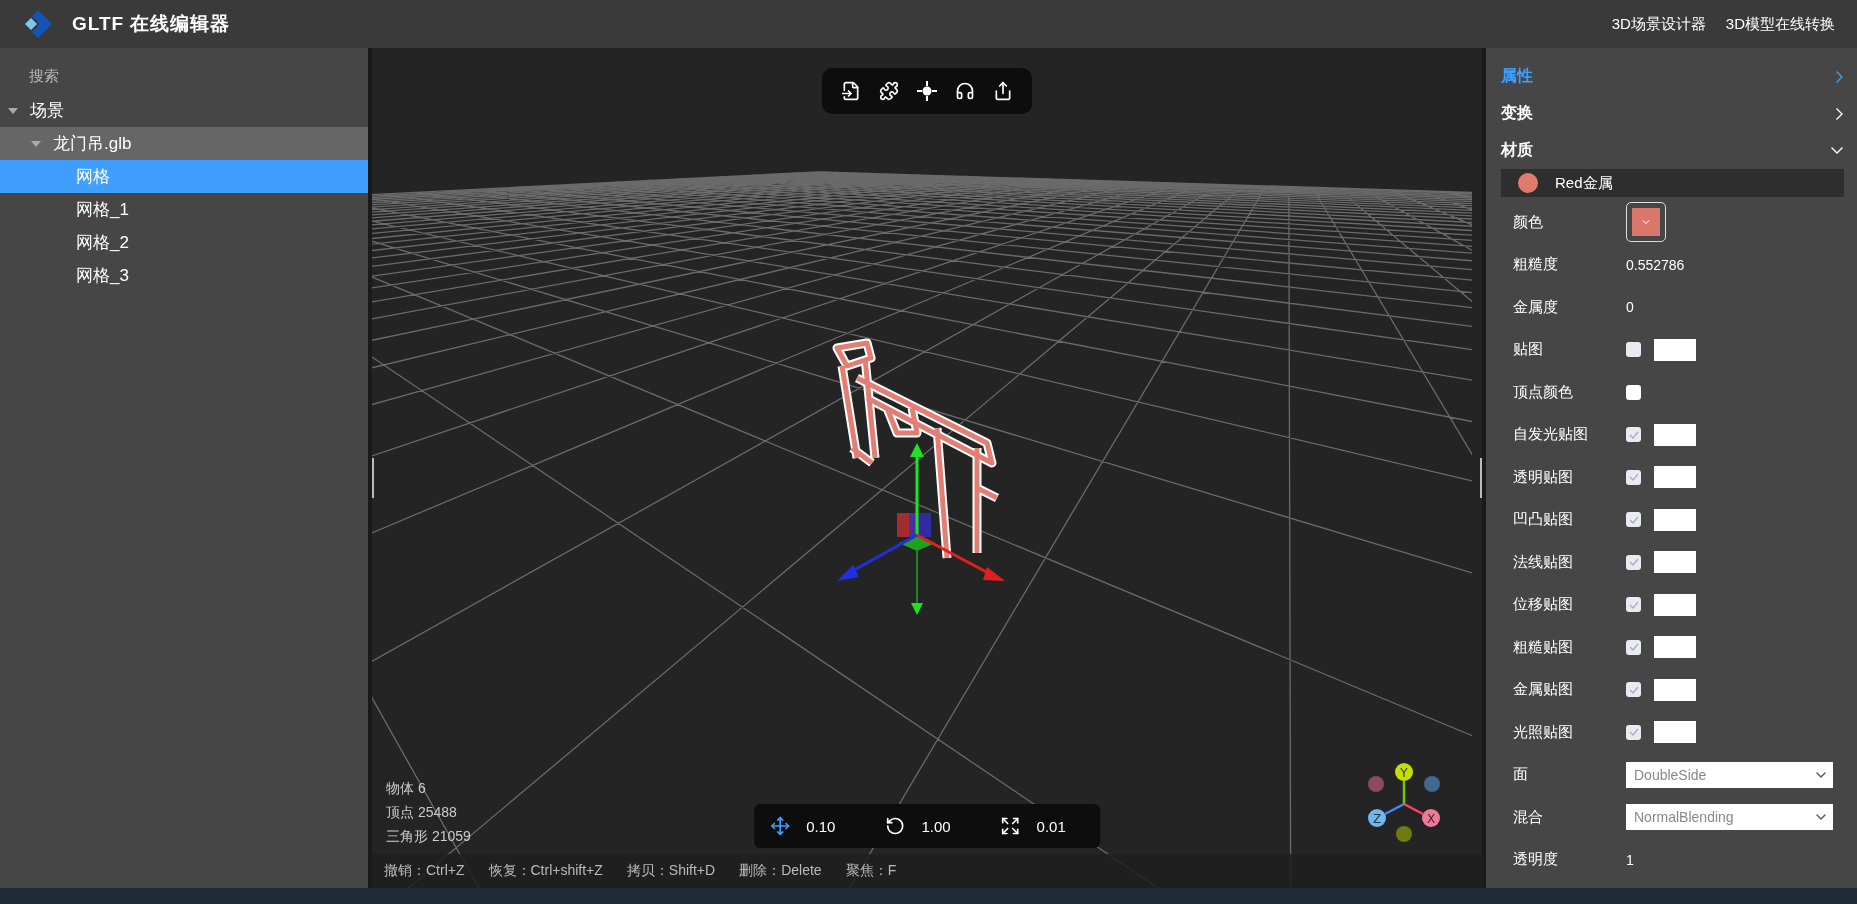 Image resolution: width=1857 pixels, height=904 pixels. I want to click on snap-value: 0.10, so click(821, 826).